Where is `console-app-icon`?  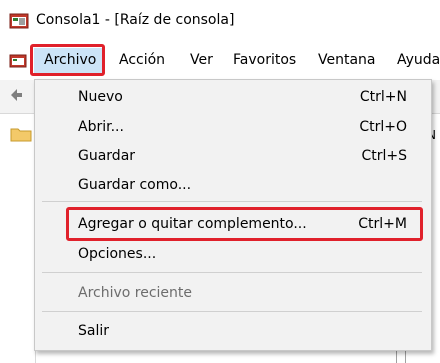 console-app-icon is located at coordinates (19, 21).